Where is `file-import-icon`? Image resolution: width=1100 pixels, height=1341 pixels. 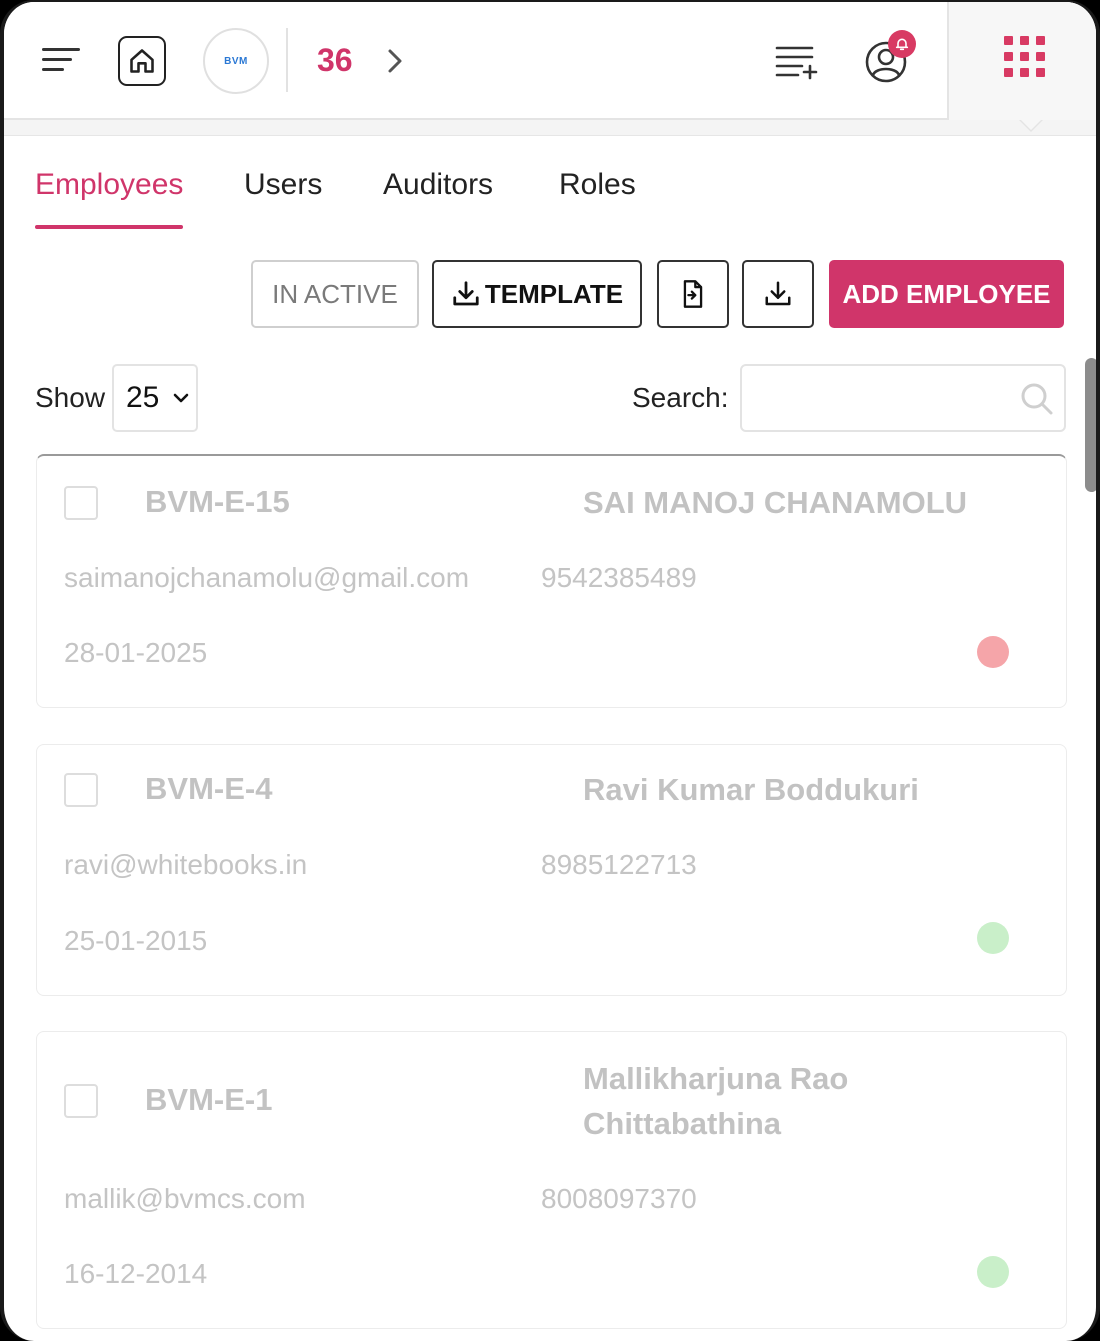
file-import-icon is located at coordinates (693, 294).